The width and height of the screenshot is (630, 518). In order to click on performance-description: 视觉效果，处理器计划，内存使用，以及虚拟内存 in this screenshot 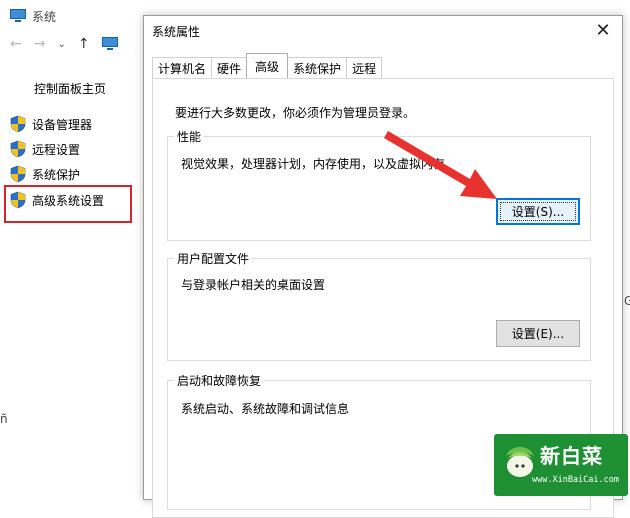, I will do `click(313, 164)`.